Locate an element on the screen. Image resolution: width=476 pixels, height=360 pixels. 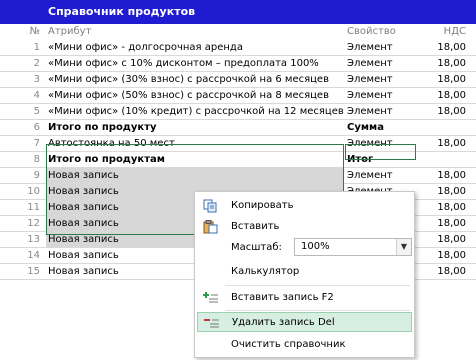
row-number: 11 is located at coordinates (33, 207).